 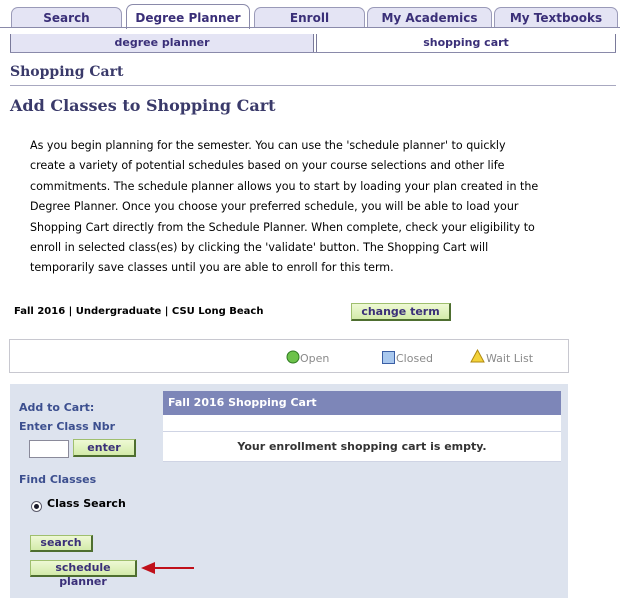 What do you see at coordinates (86, 503) in the screenshot?
I see `class-search-label: Class Search` at bounding box center [86, 503].